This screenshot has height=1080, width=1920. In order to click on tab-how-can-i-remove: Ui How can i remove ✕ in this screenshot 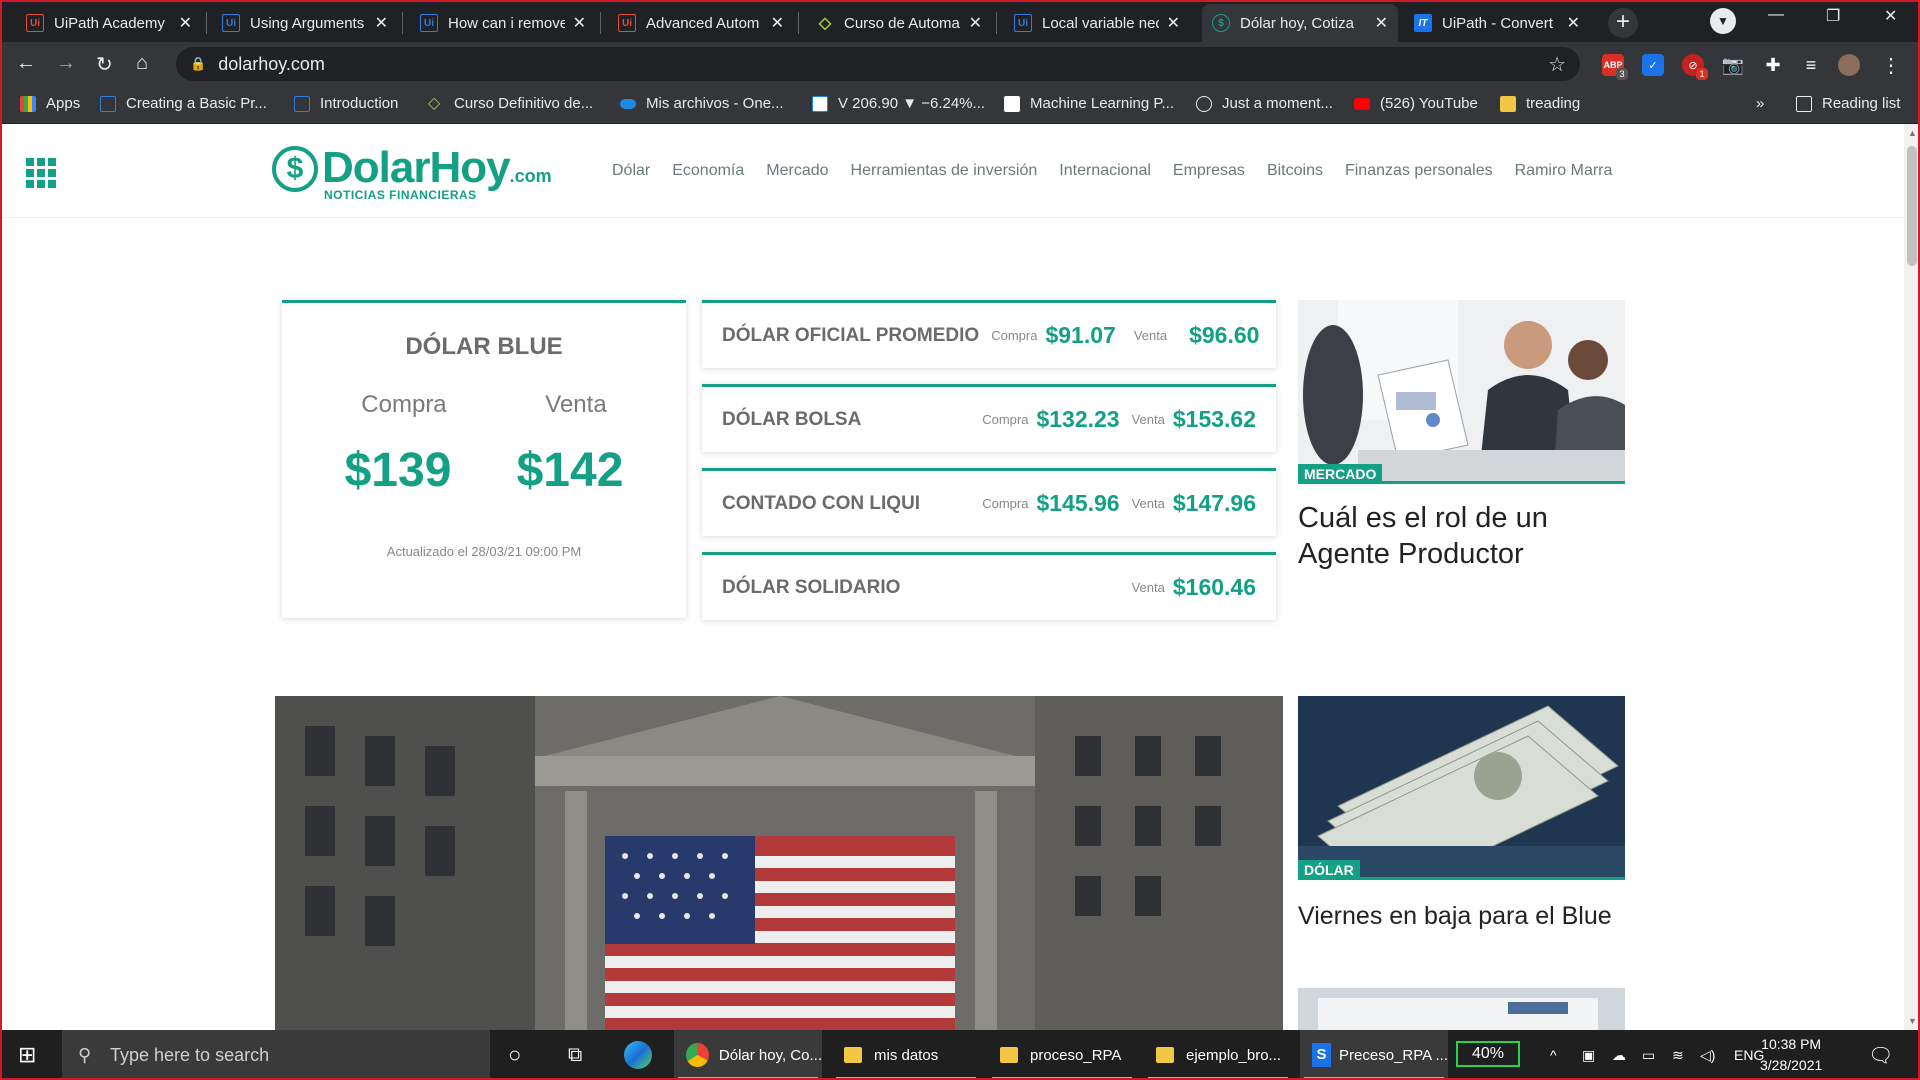, I will do `click(503, 23)`.